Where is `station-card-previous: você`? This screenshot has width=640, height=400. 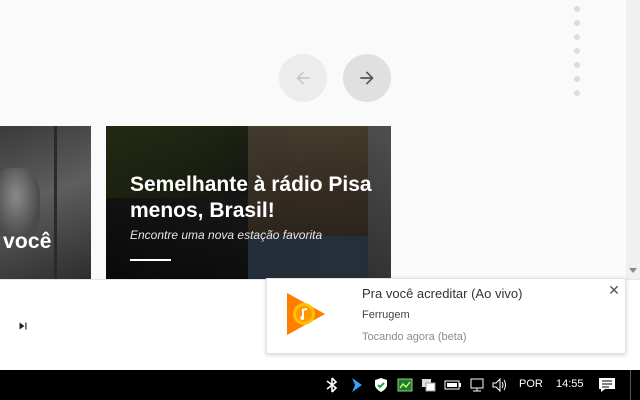
station-card-previous: você is located at coordinates (45, 202).